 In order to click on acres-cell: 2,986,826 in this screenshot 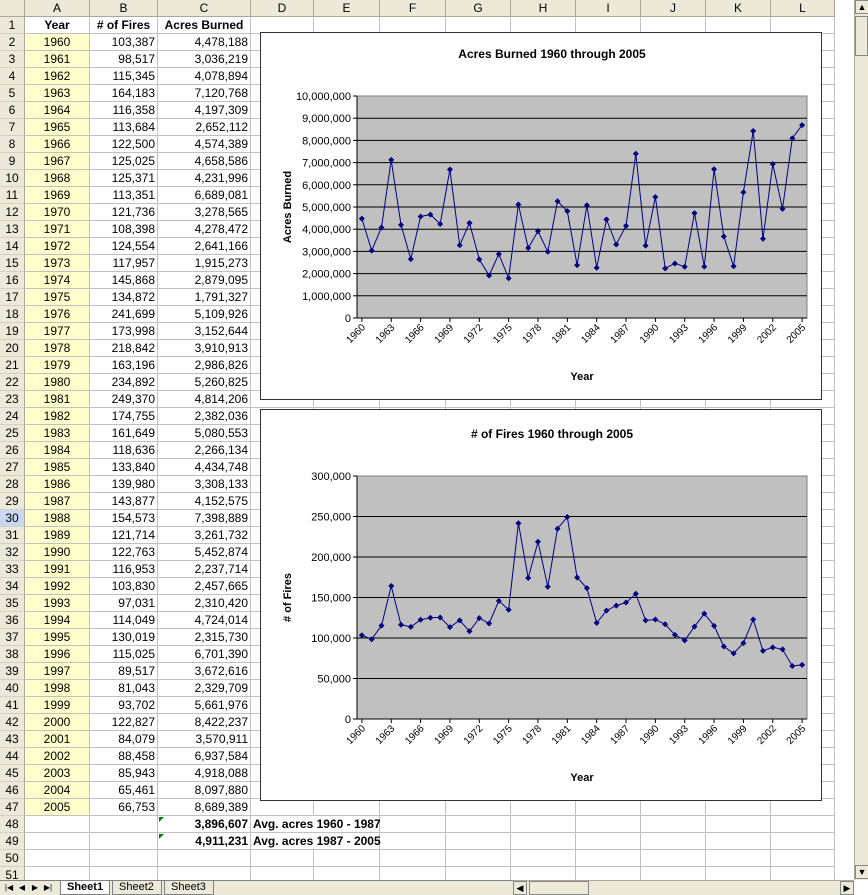, I will do `click(204, 365)`.